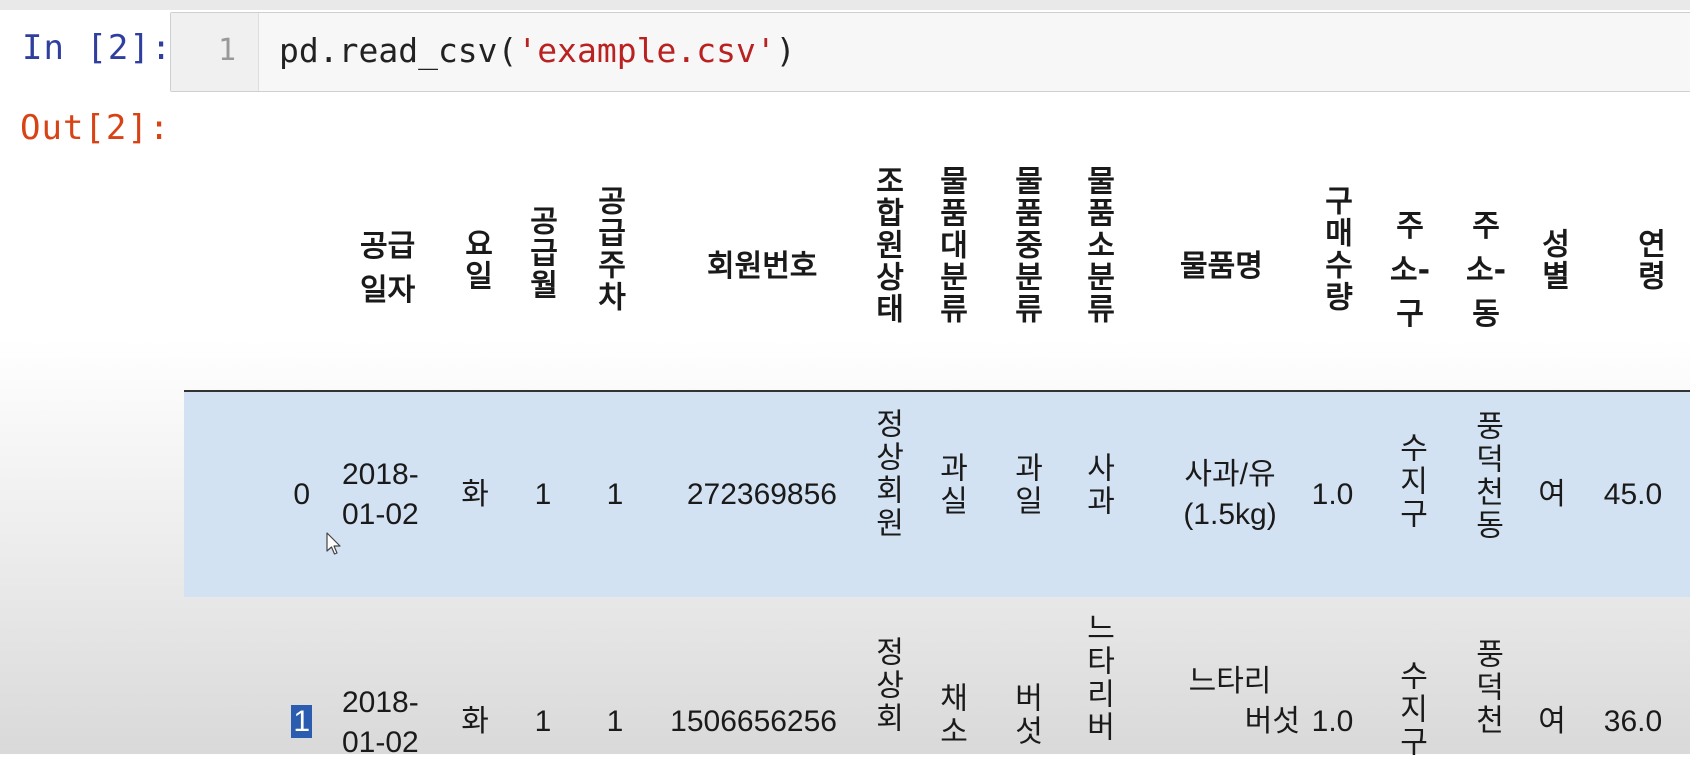 The image size is (1690, 763). What do you see at coordinates (388, 246) in the screenshot?
I see `header-supply-date-line1: 공급` at bounding box center [388, 246].